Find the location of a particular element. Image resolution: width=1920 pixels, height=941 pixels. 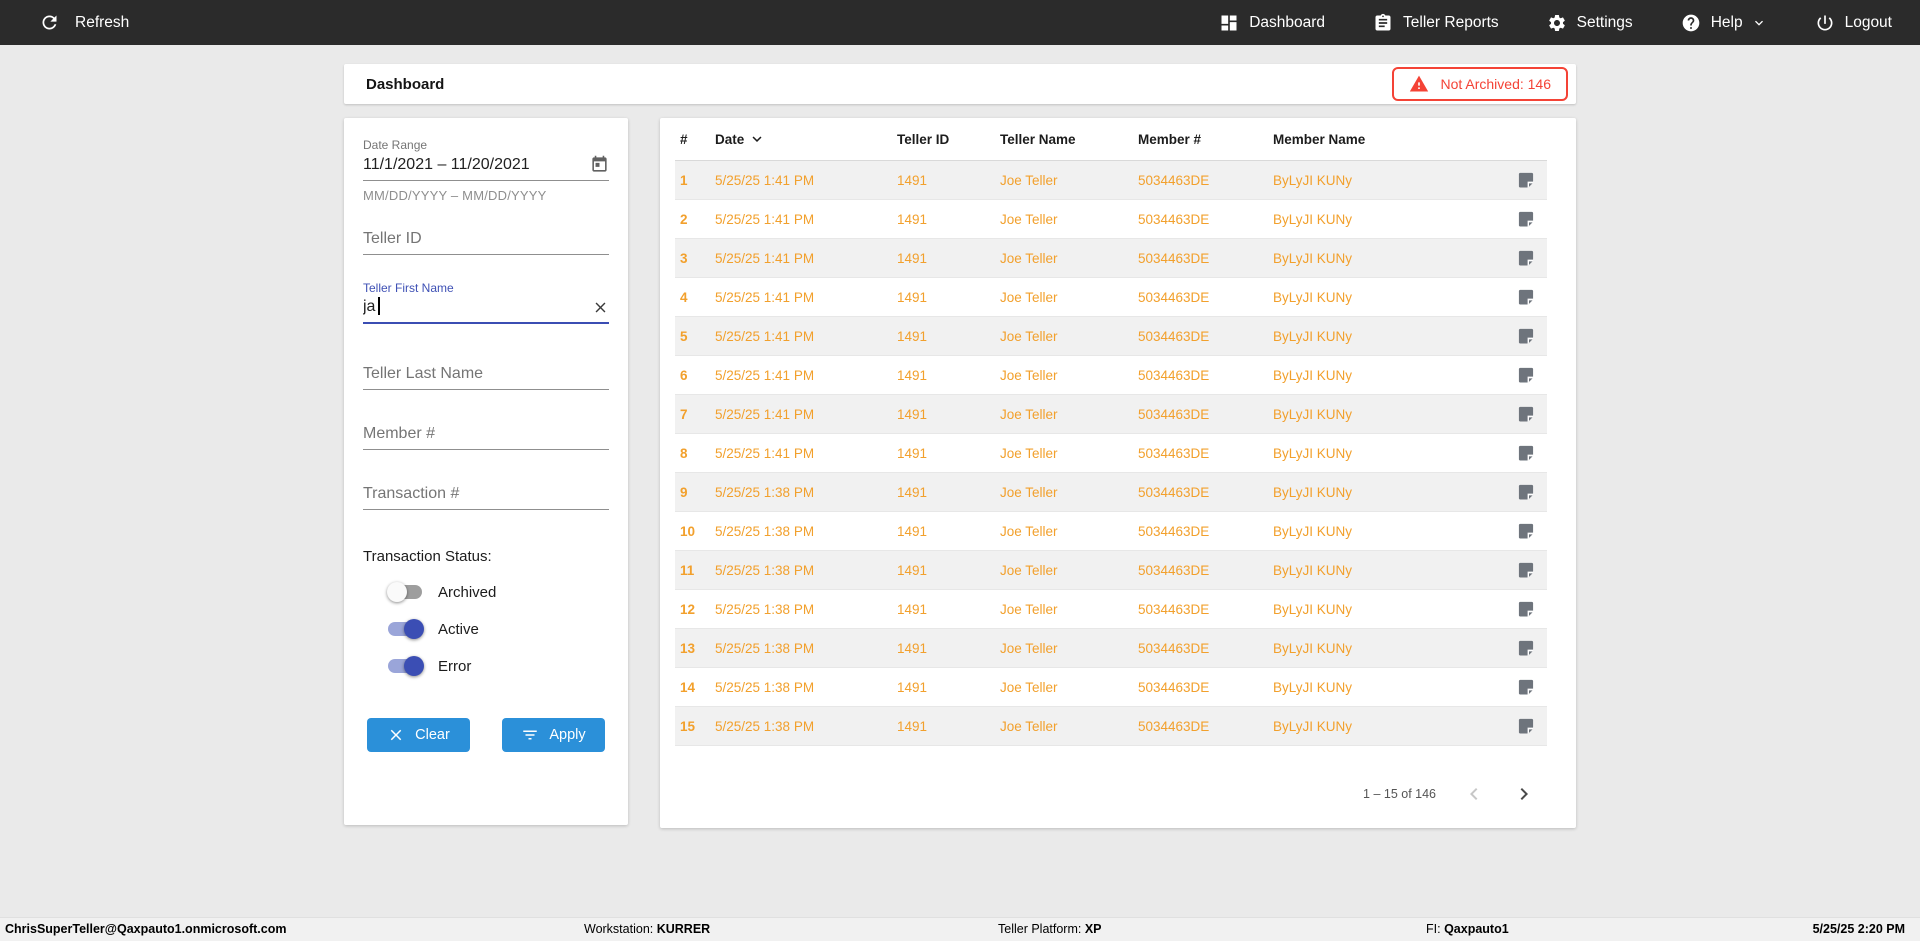

row-number: 14 is located at coordinates (688, 687).